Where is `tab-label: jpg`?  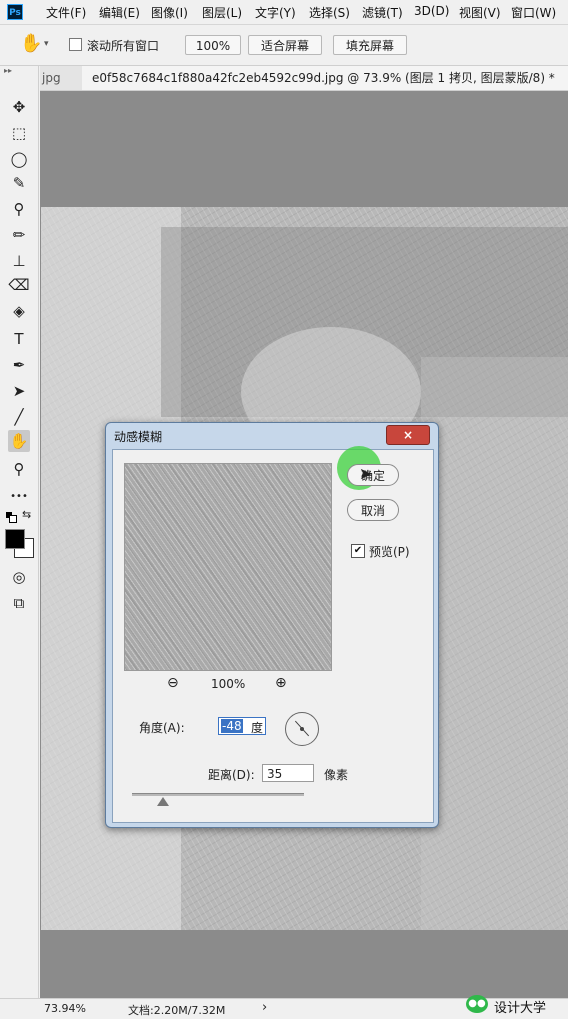
tab-label: jpg is located at coordinates (51, 78).